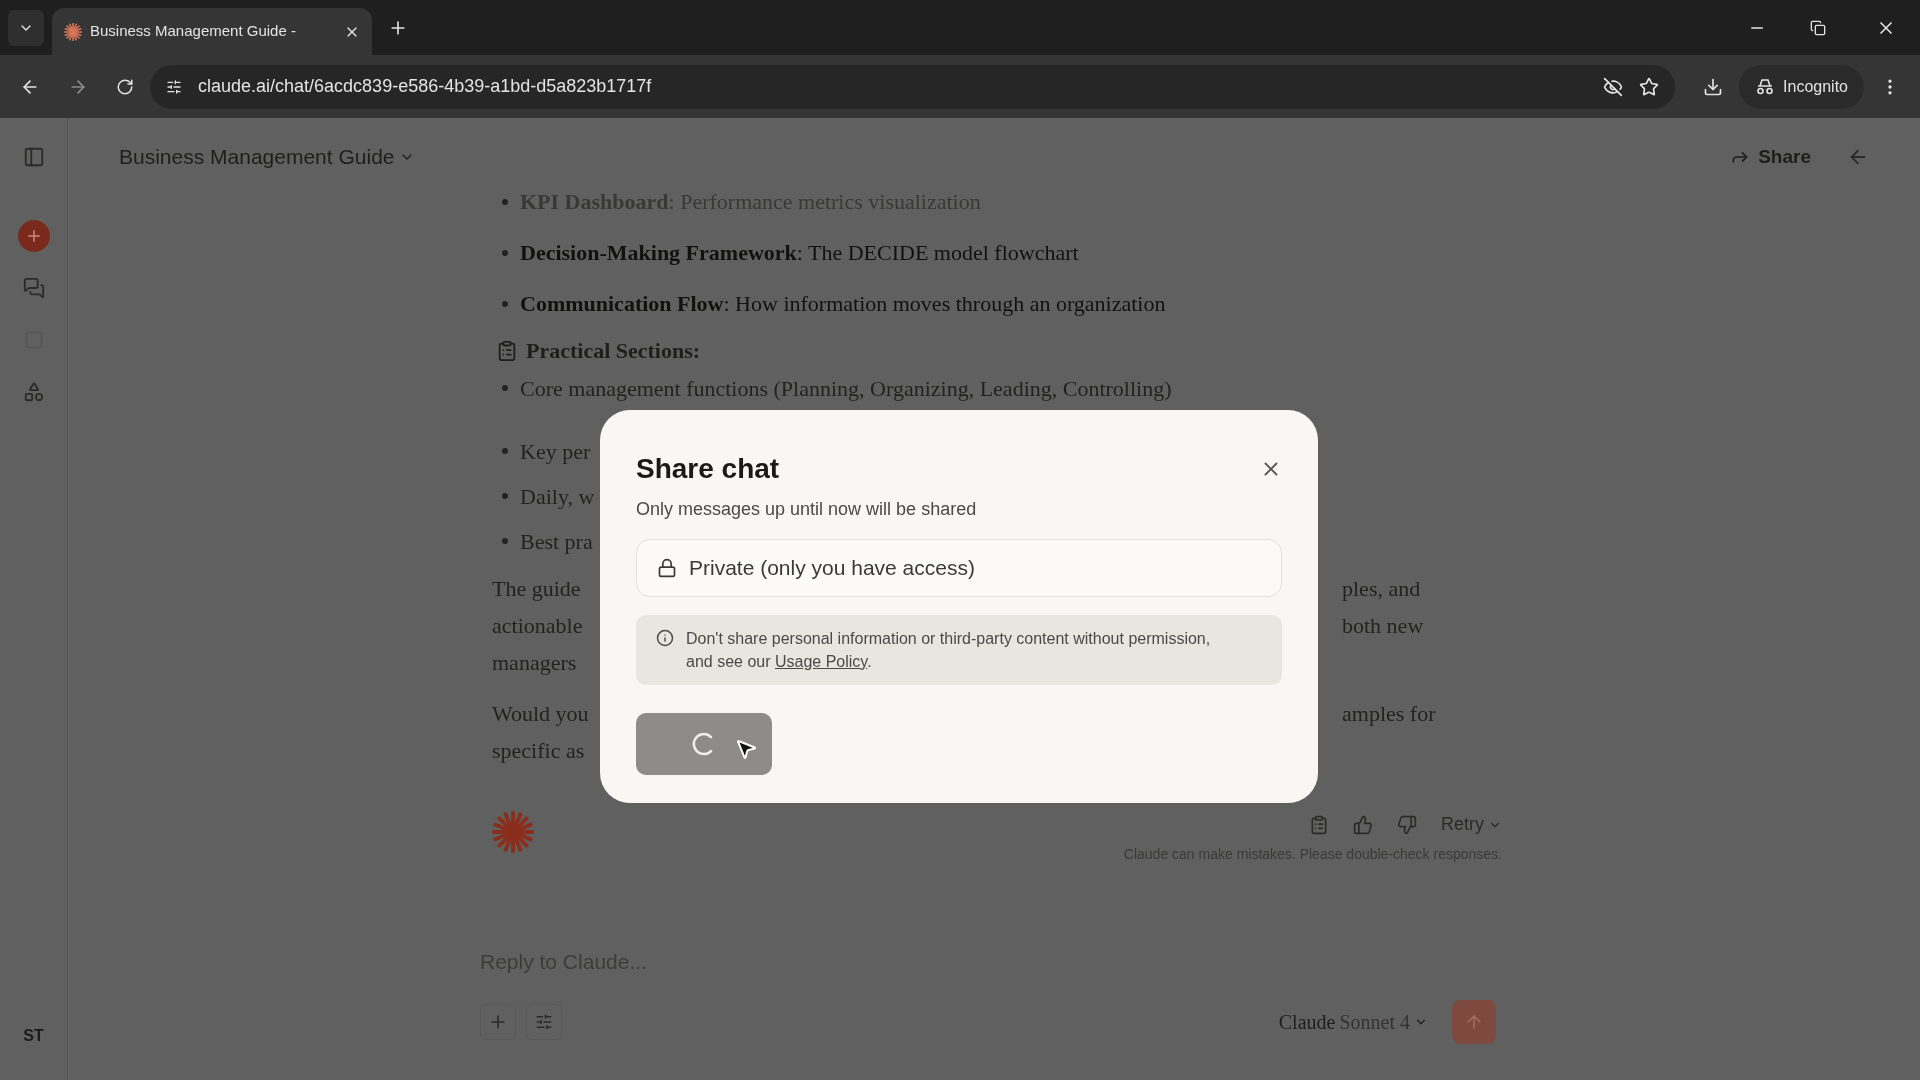  I want to click on paragraph-text: Would you, so click(540, 714).